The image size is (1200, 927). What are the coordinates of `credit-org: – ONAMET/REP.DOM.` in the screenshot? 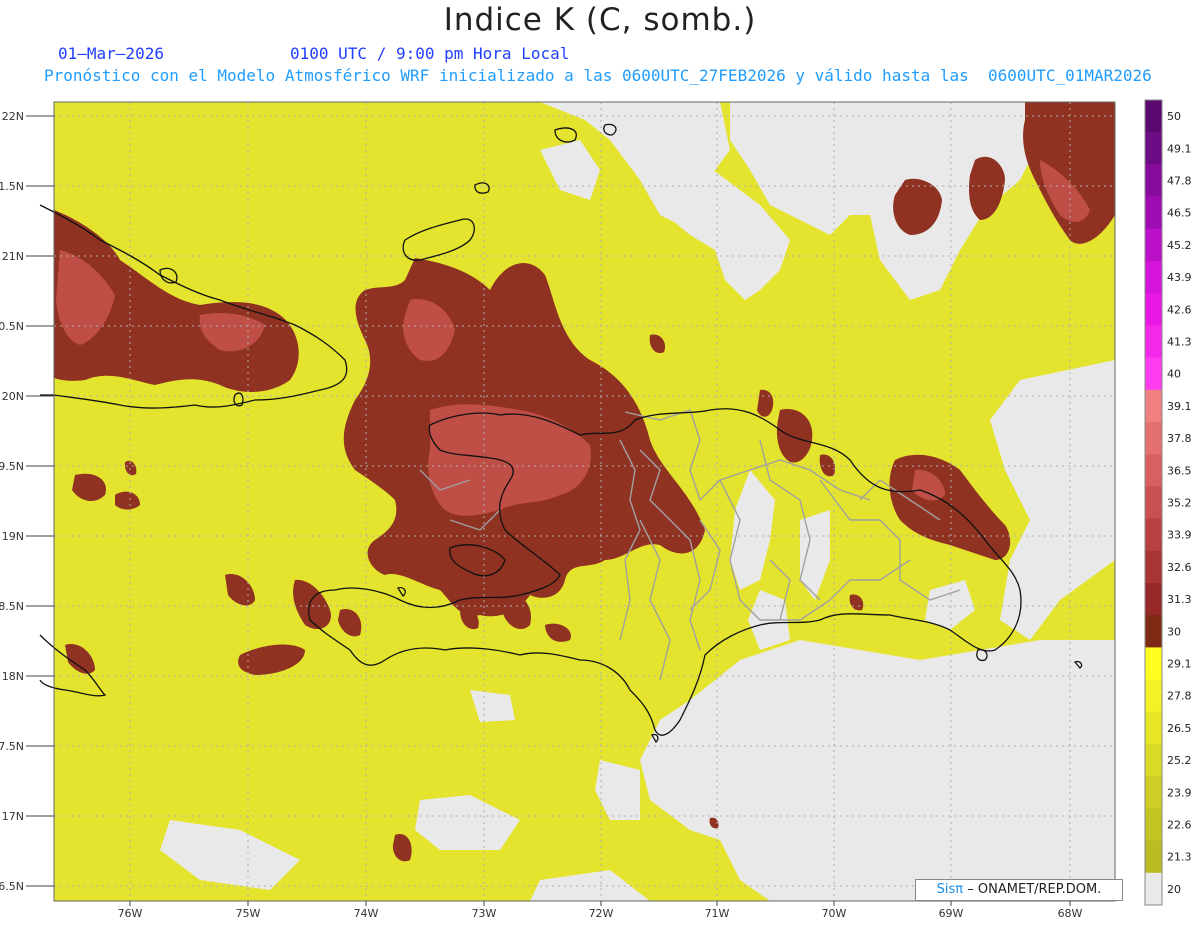 It's located at (1034, 889).